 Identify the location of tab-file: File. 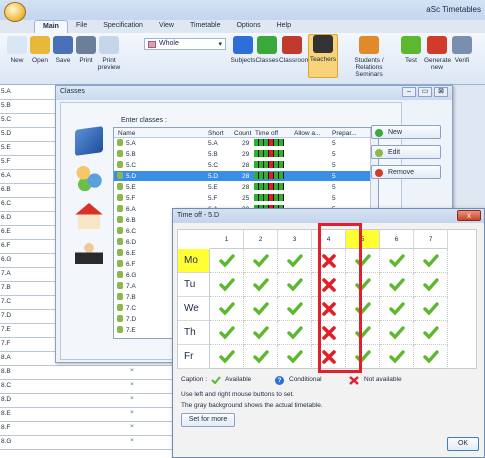
(81, 26).